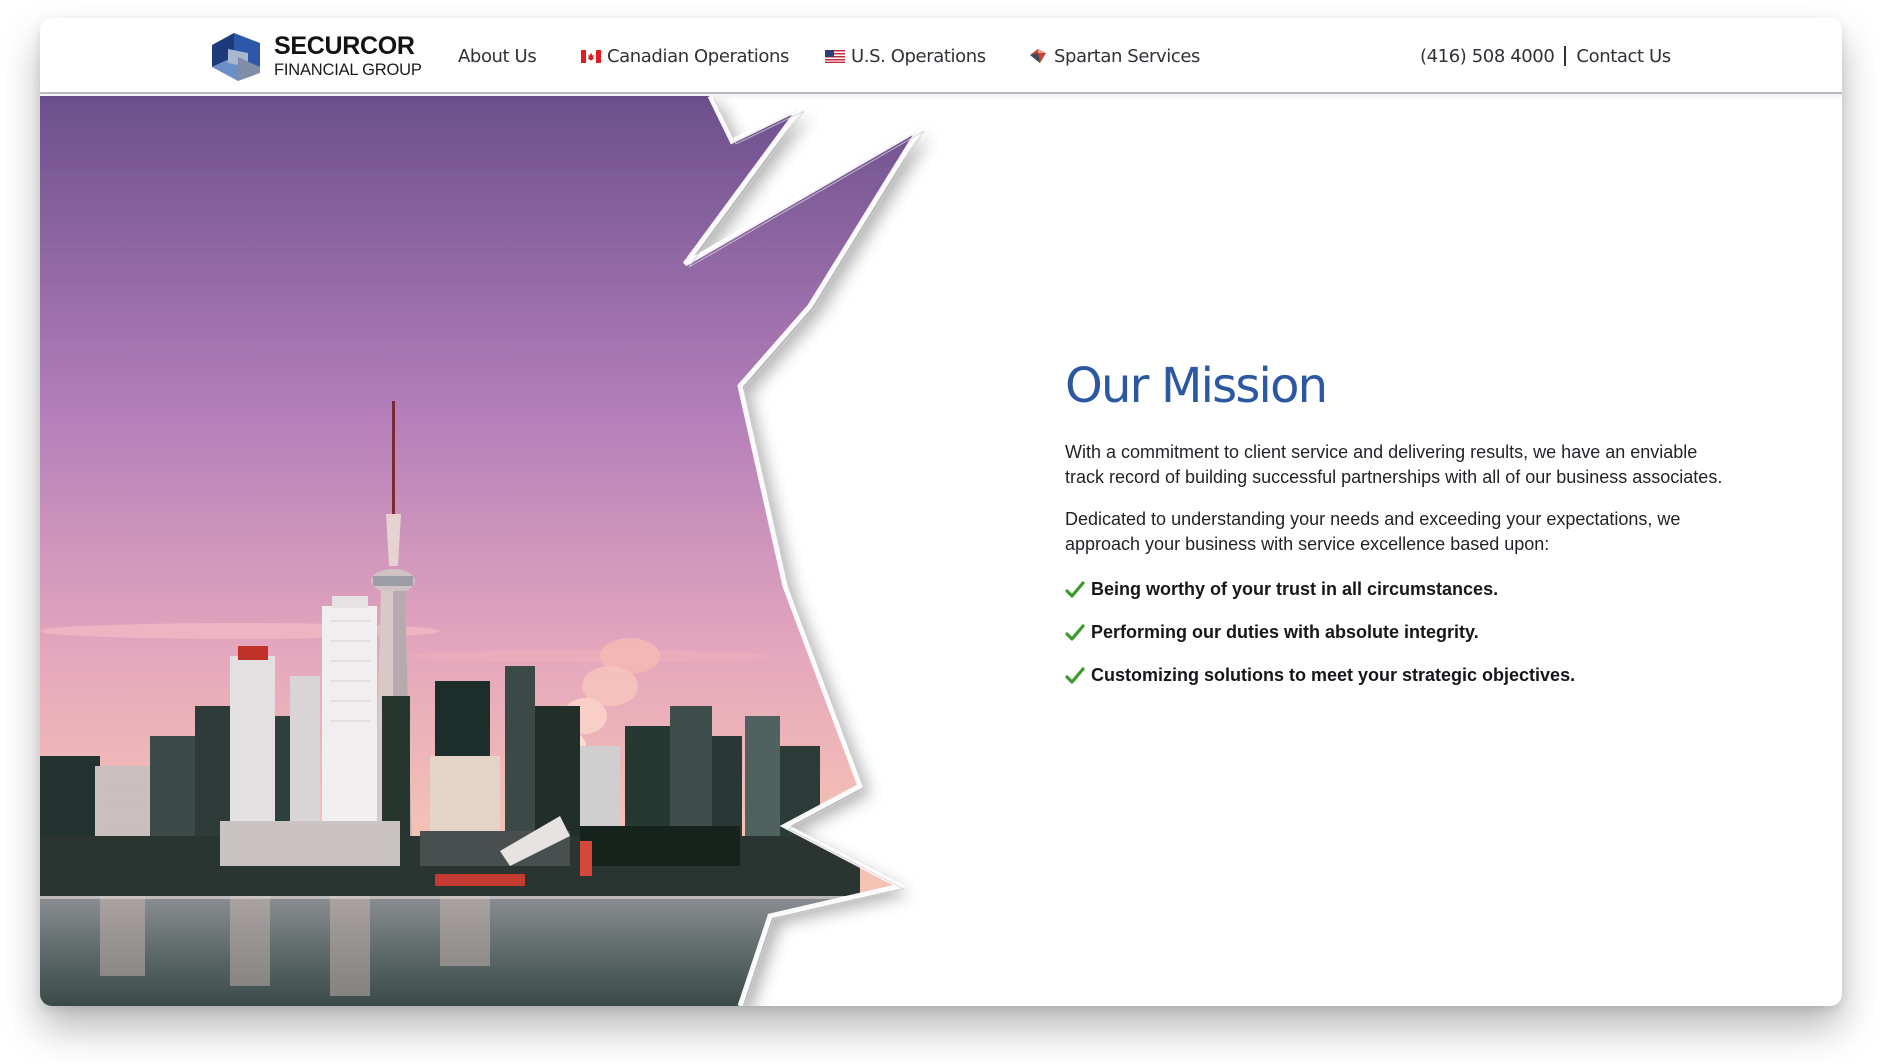 This screenshot has height=1064, width=1879. I want to click on nav-canadian-operations: Canadian Operations, so click(685, 56).